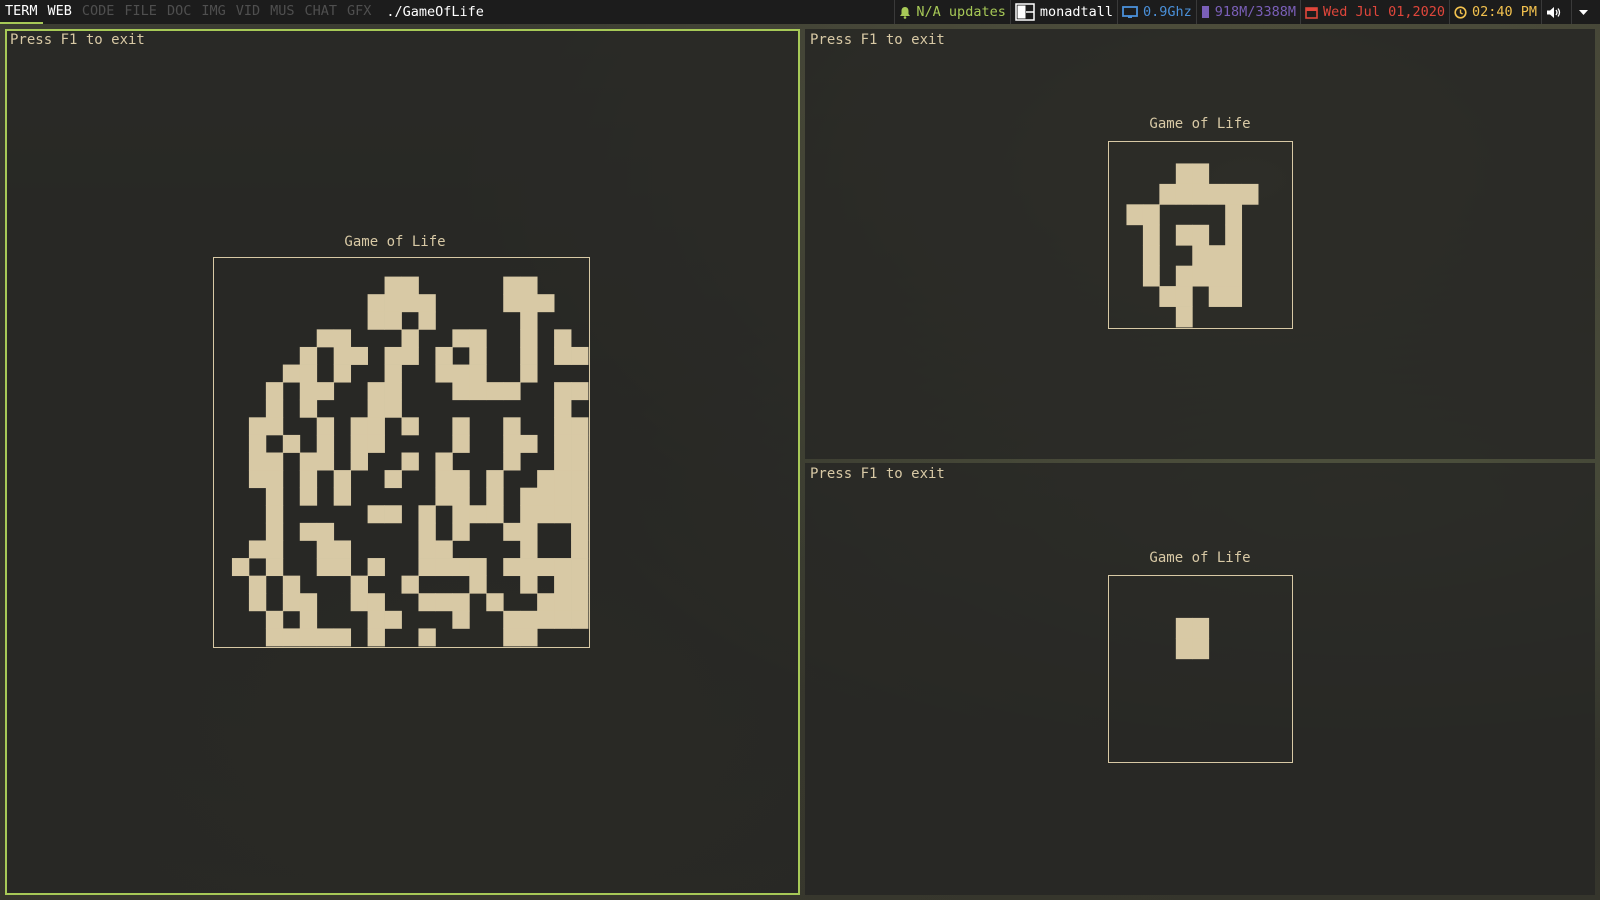 This screenshot has width=1600, height=900. I want to click on updates-widget: N/A updates, so click(951, 12).